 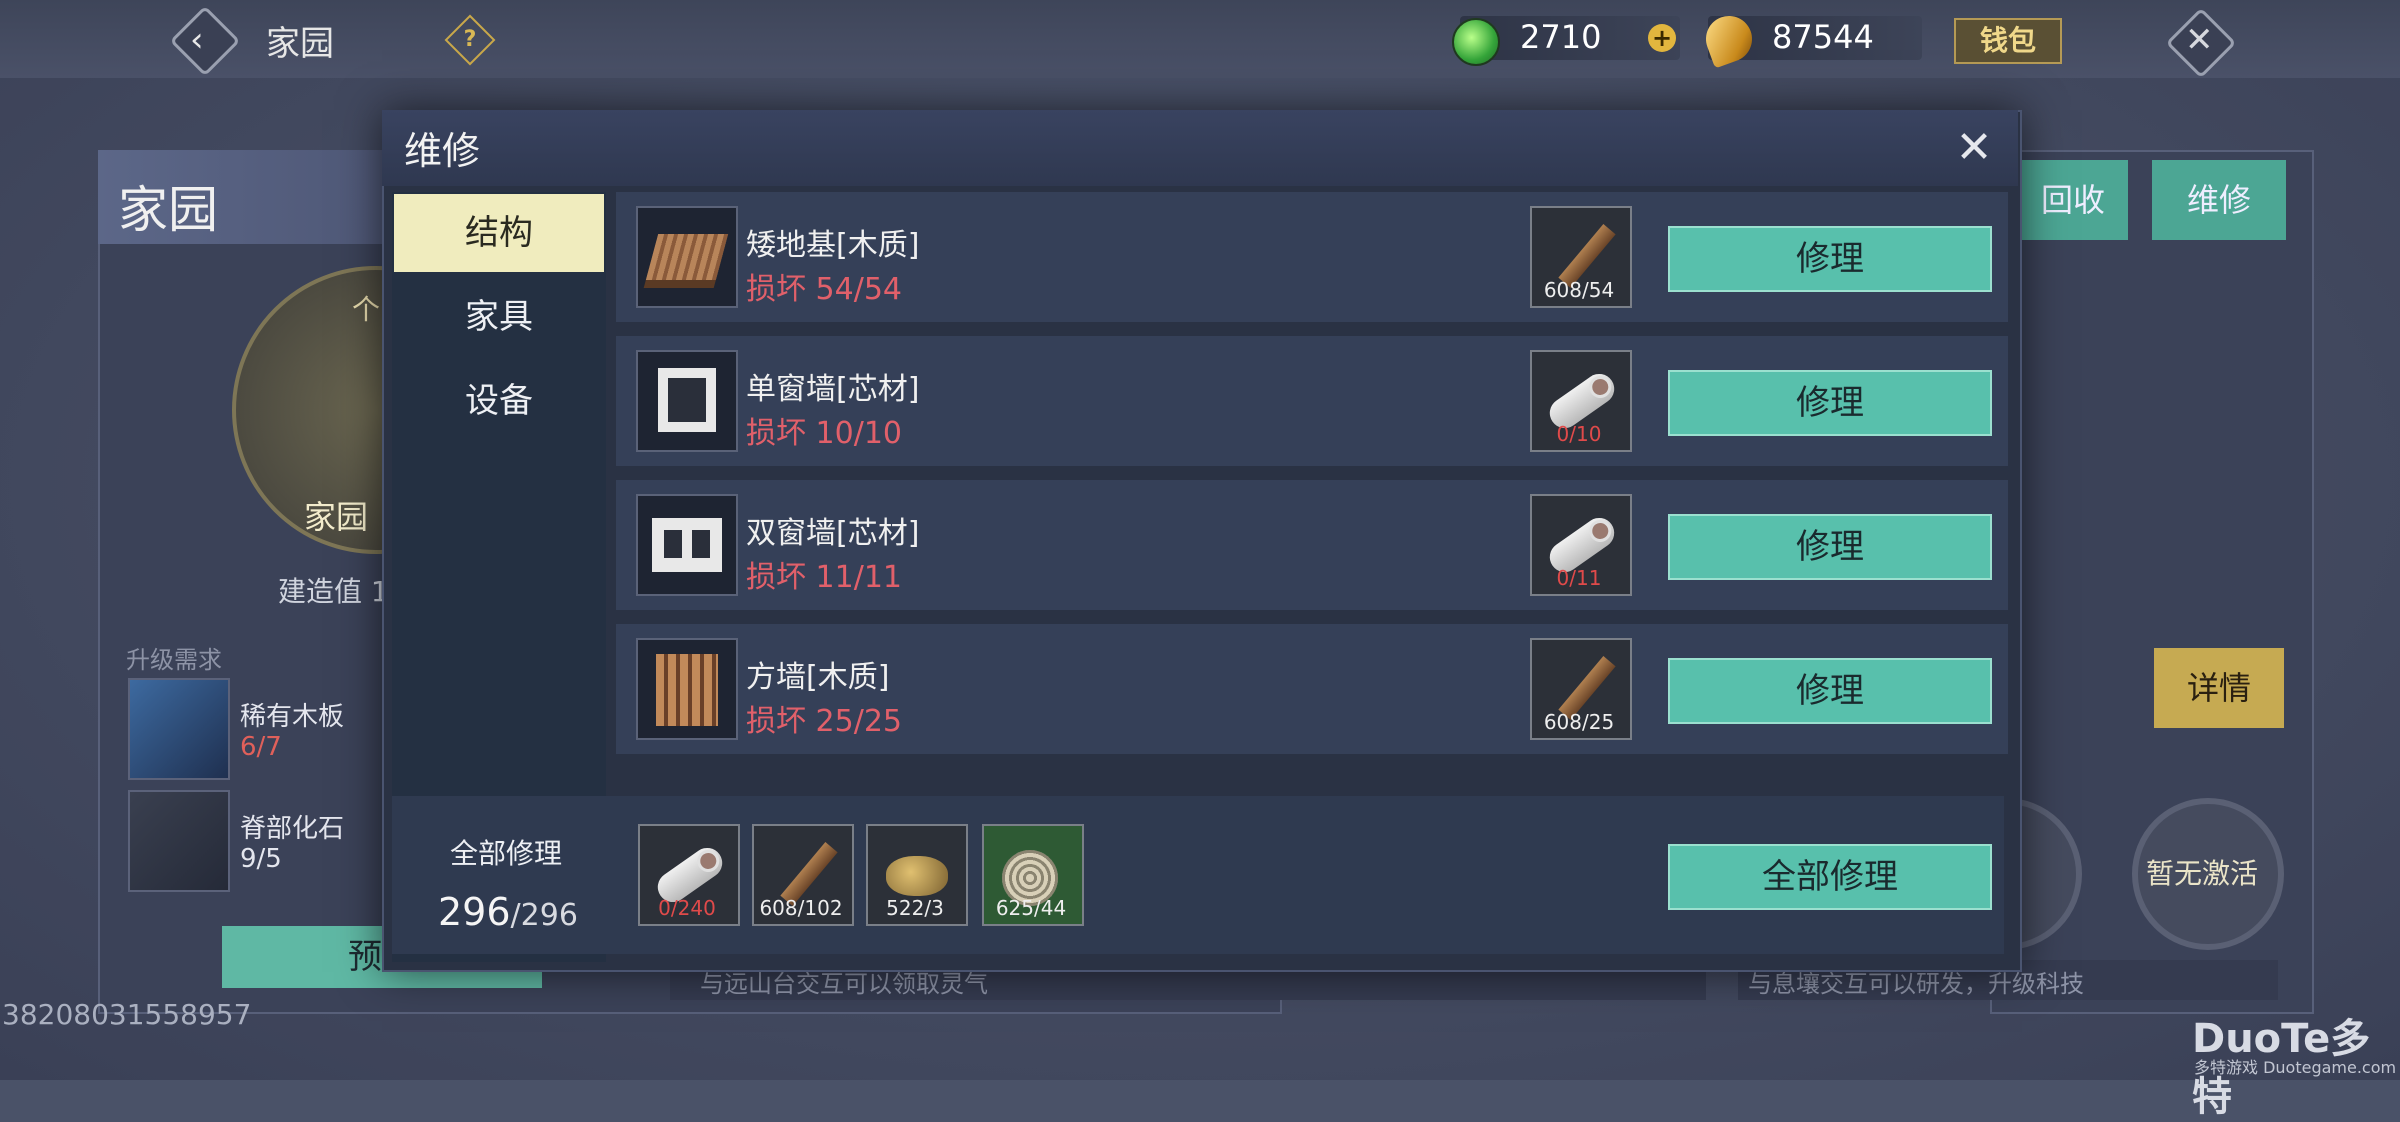 I want to click on wallet-button: 钱包, so click(x=2008, y=41).